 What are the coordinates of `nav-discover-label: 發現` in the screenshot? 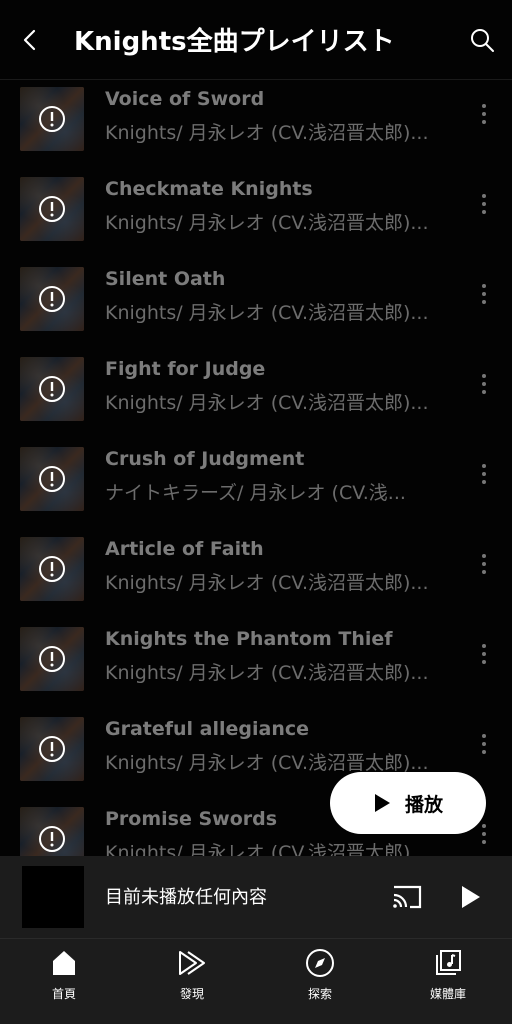 It's located at (191, 994).